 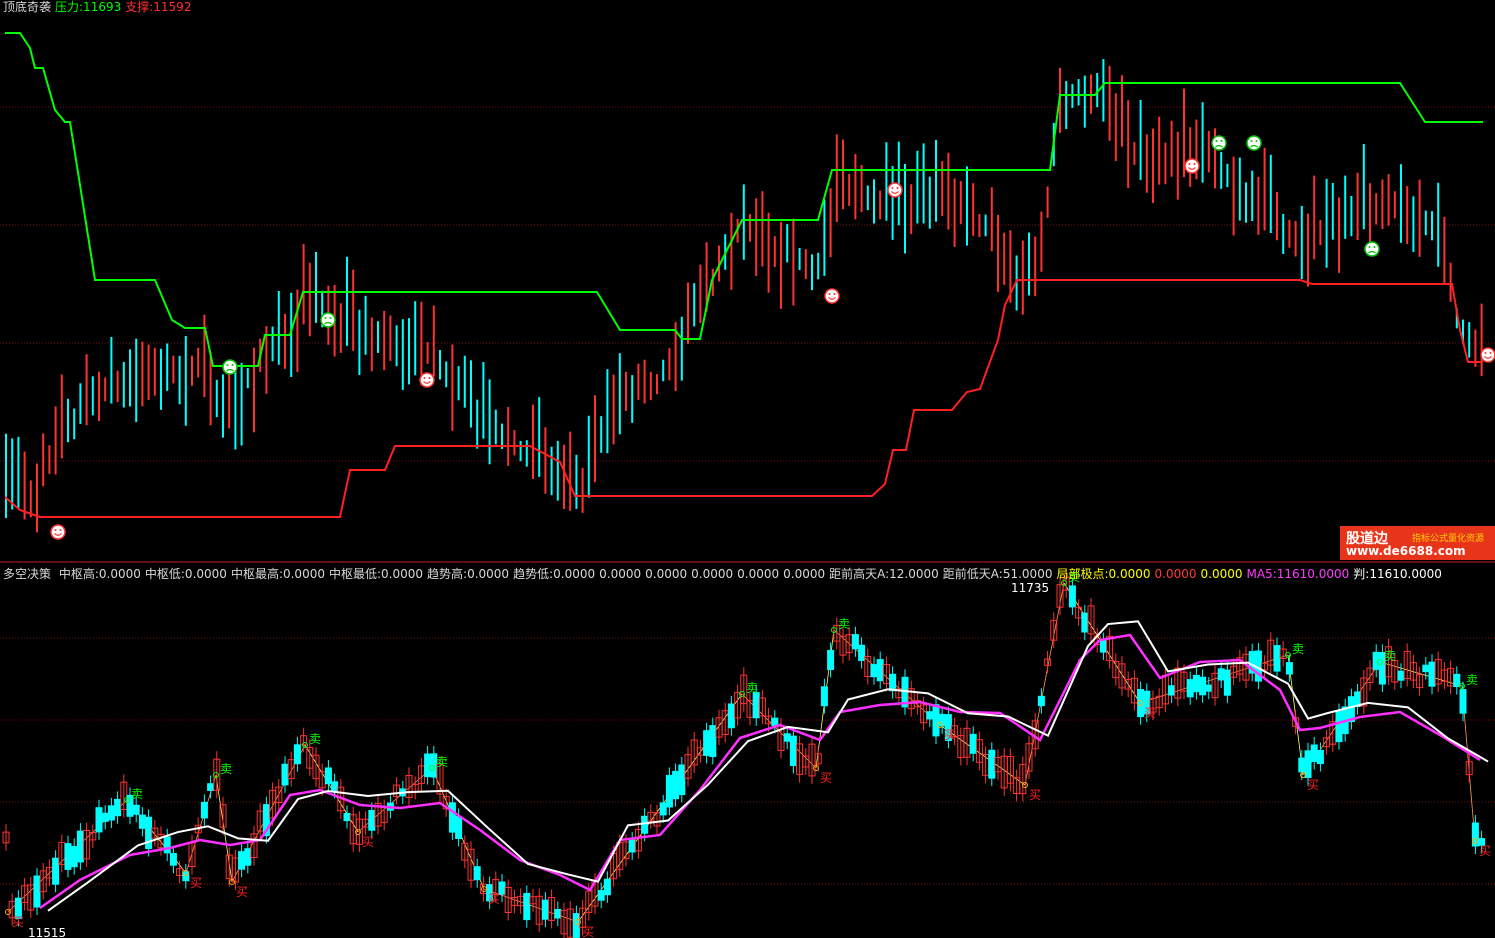 What do you see at coordinates (88, 7) in the screenshot?
I see `pressure-value: 压力:11693` at bounding box center [88, 7].